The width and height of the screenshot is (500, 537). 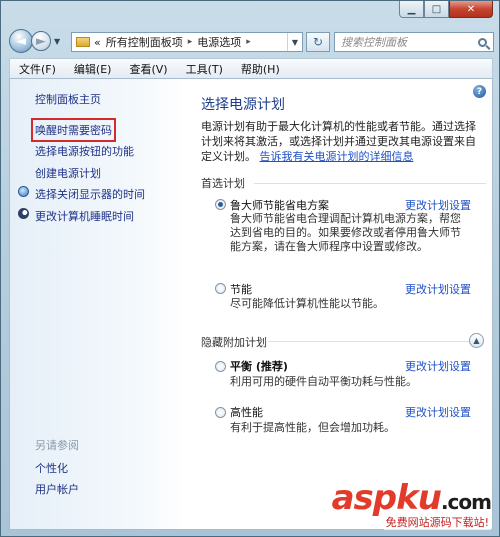 I want to click on plan-radio-power-saver, so click(x=220, y=288).